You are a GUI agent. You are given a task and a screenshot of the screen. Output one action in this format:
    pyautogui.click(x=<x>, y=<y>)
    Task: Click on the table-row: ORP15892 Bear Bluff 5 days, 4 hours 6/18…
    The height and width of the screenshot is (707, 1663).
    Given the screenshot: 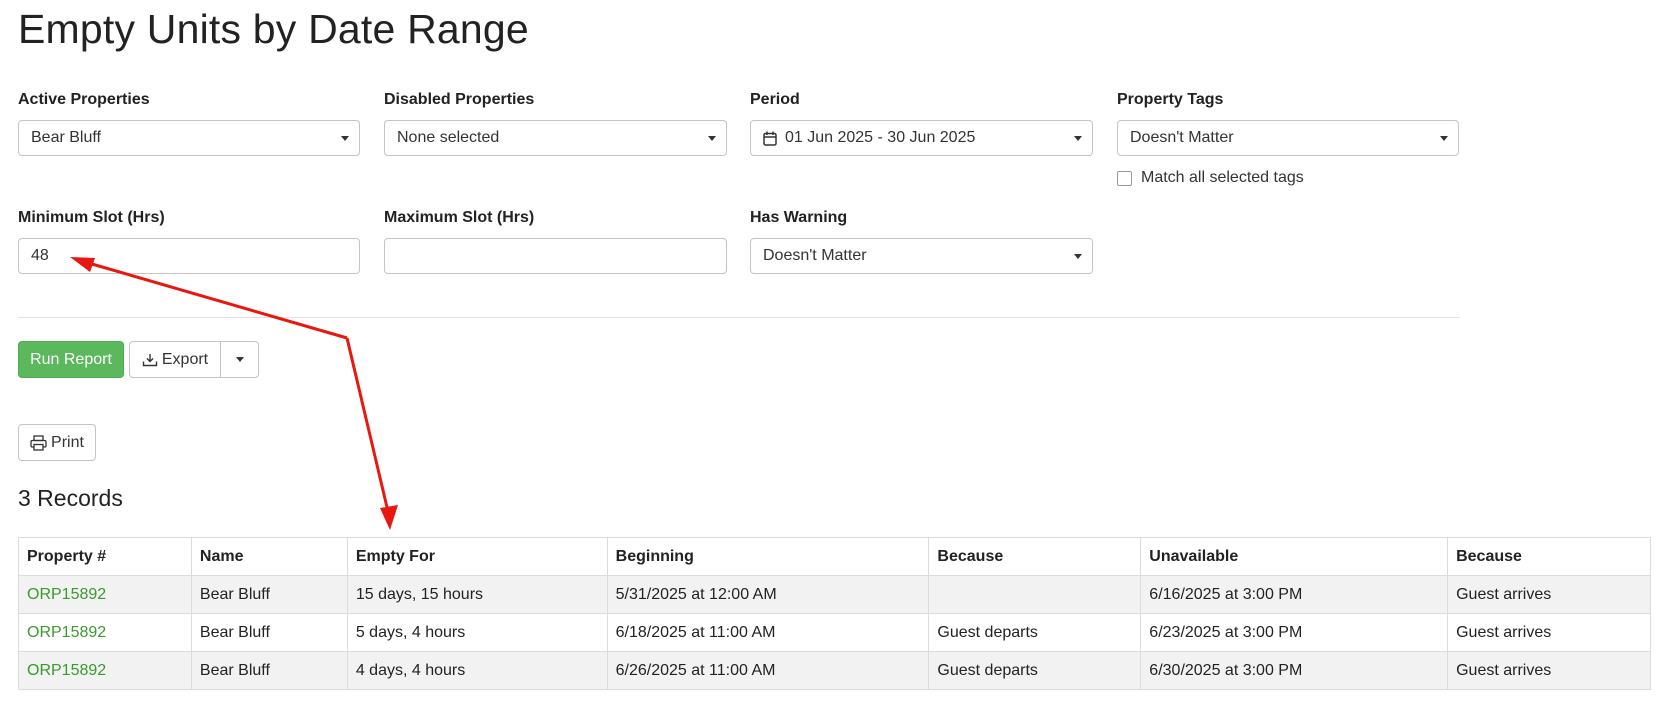 What is the action you would take?
    pyautogui.click(x=834, y=632)
    